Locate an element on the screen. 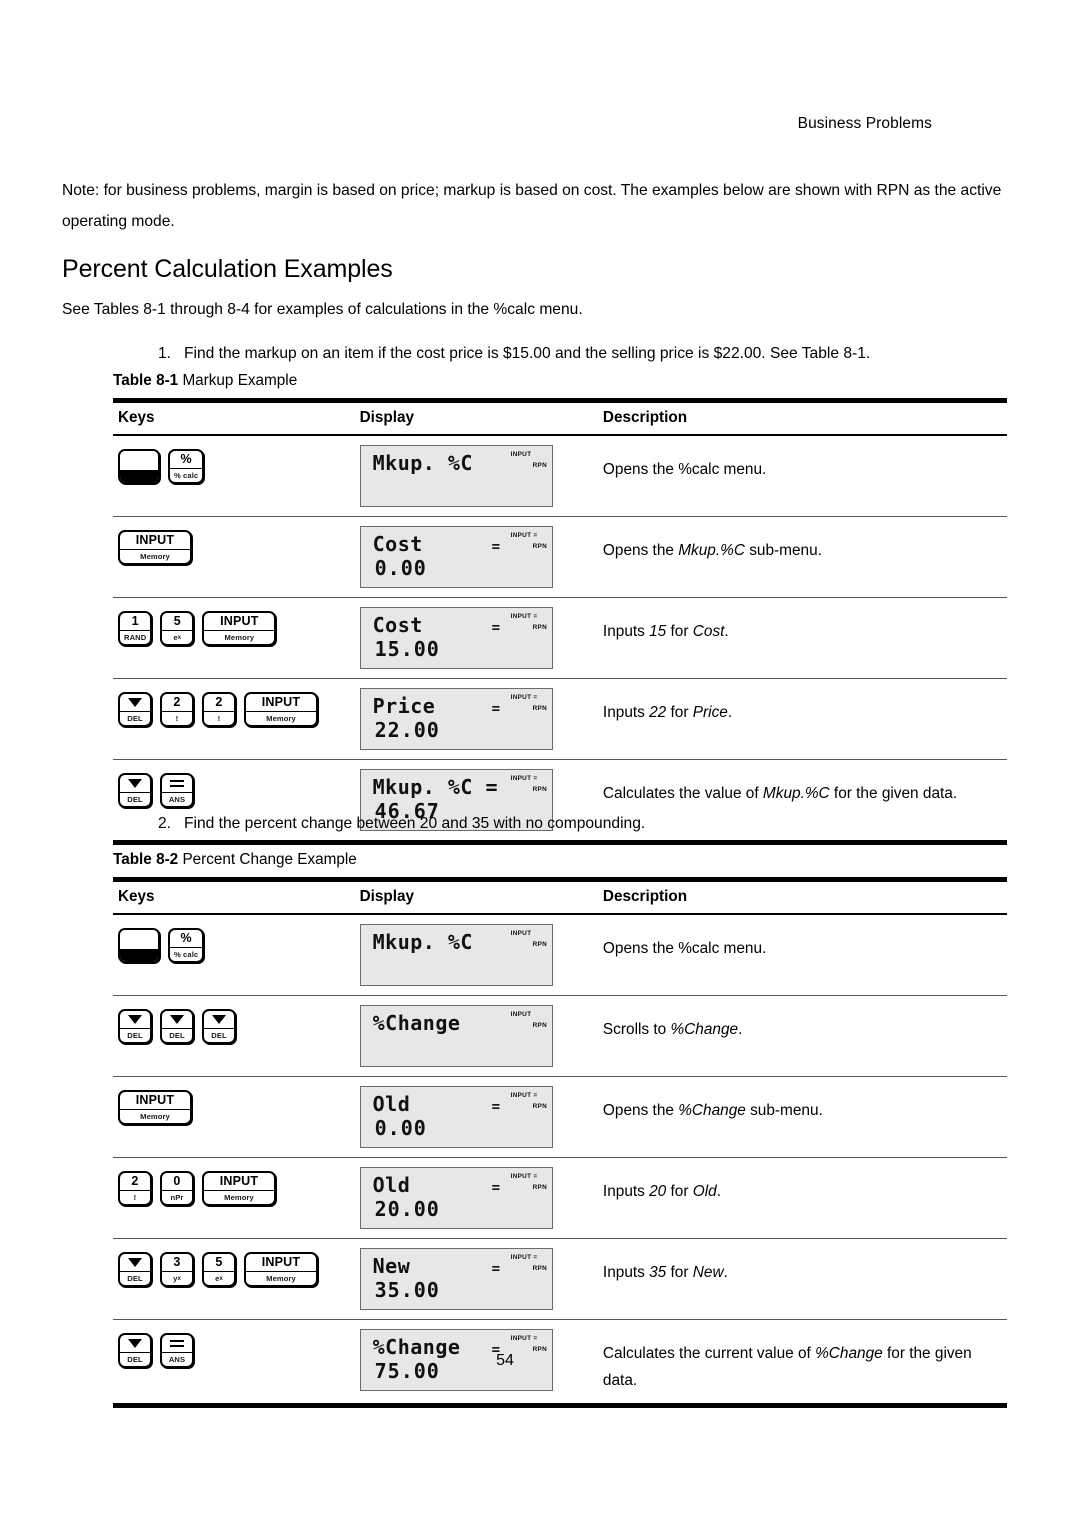 The width and height of the screenshot is (1080, 1528). description-cell: Opens the %Change sub-menu. is located at coordinates (802, 1117).